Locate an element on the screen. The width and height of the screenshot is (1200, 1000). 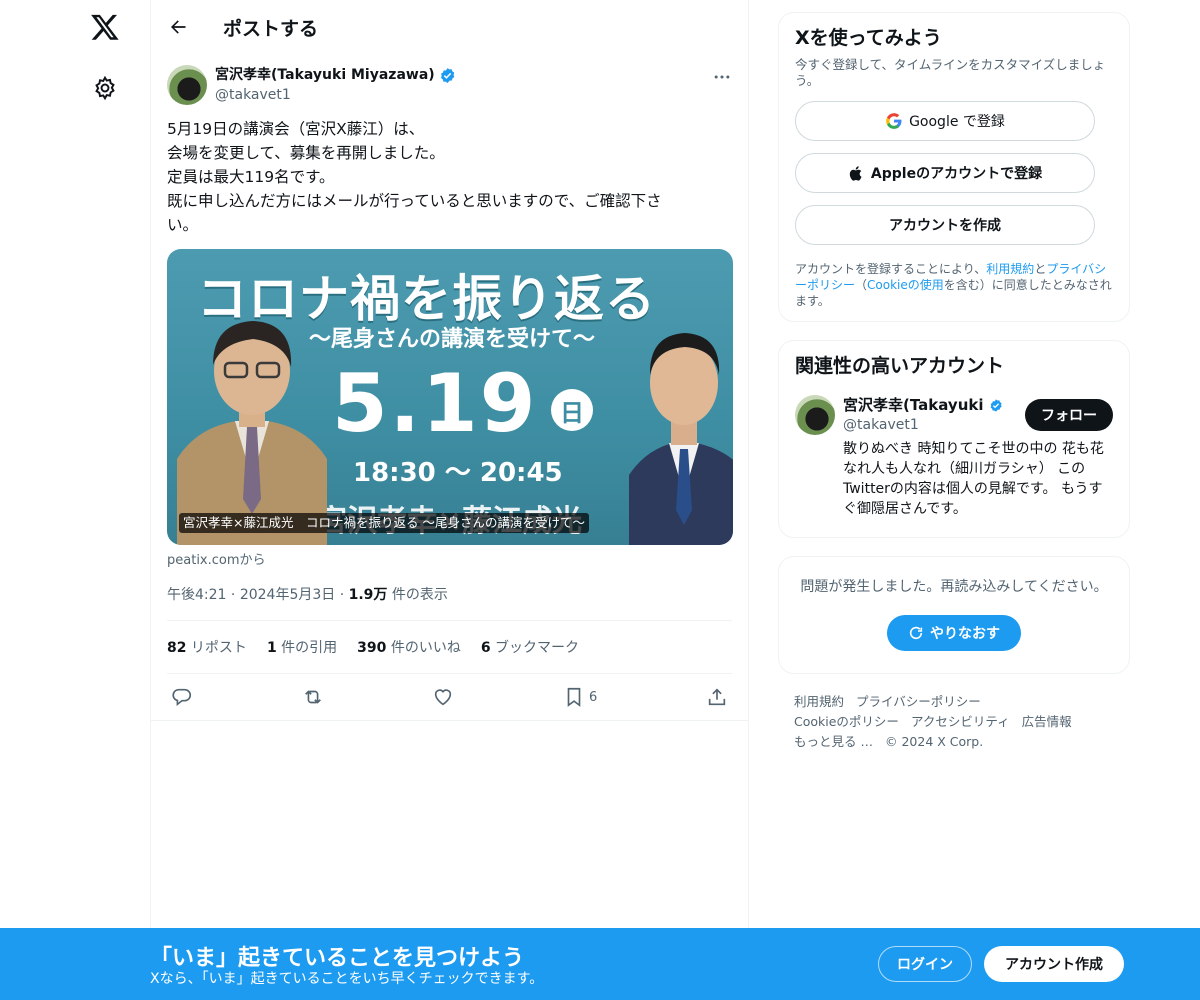
bookmark-button: 6 is located at coordinates (580, 697).